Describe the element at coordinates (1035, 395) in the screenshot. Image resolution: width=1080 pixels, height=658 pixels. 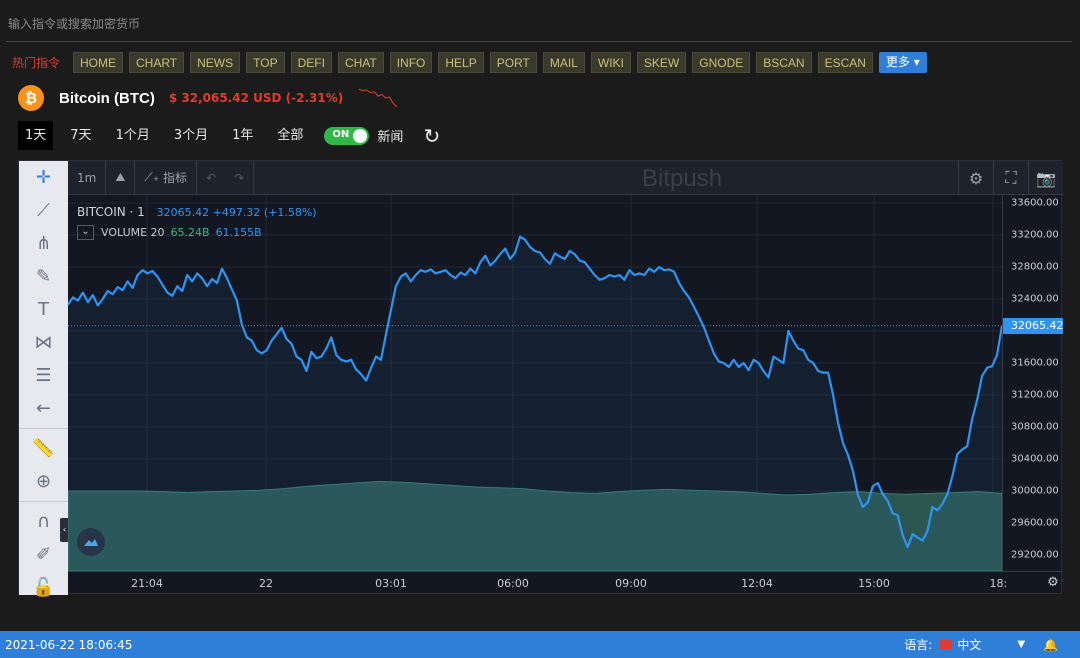
I see `y-tick-label: 31200.00` at that location.